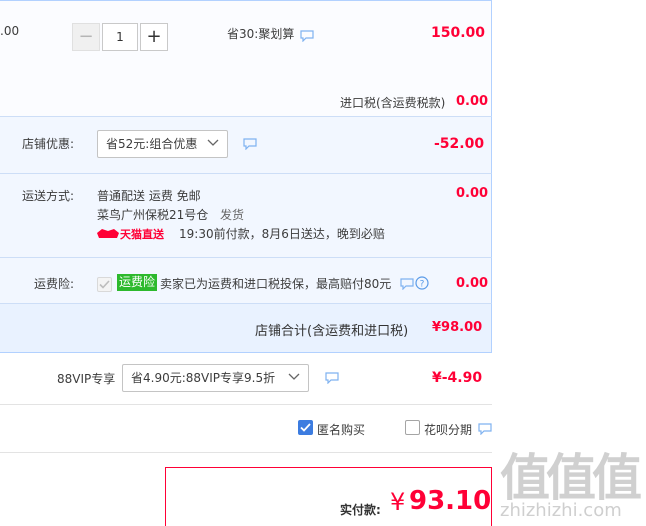  I want to click on anonymous-checkbox, so click(305, 427).